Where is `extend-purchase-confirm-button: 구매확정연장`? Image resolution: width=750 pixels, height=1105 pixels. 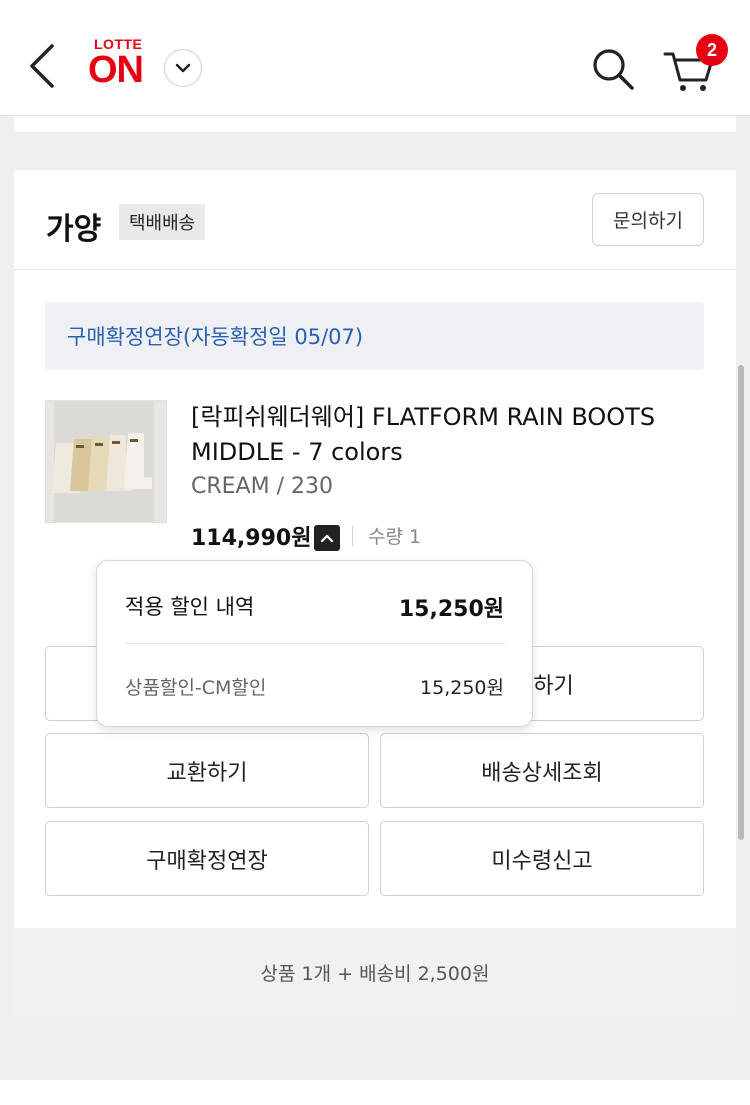 extend-purchase-confirm-button: 구매확정연장 is located at coordinates (207, 858).